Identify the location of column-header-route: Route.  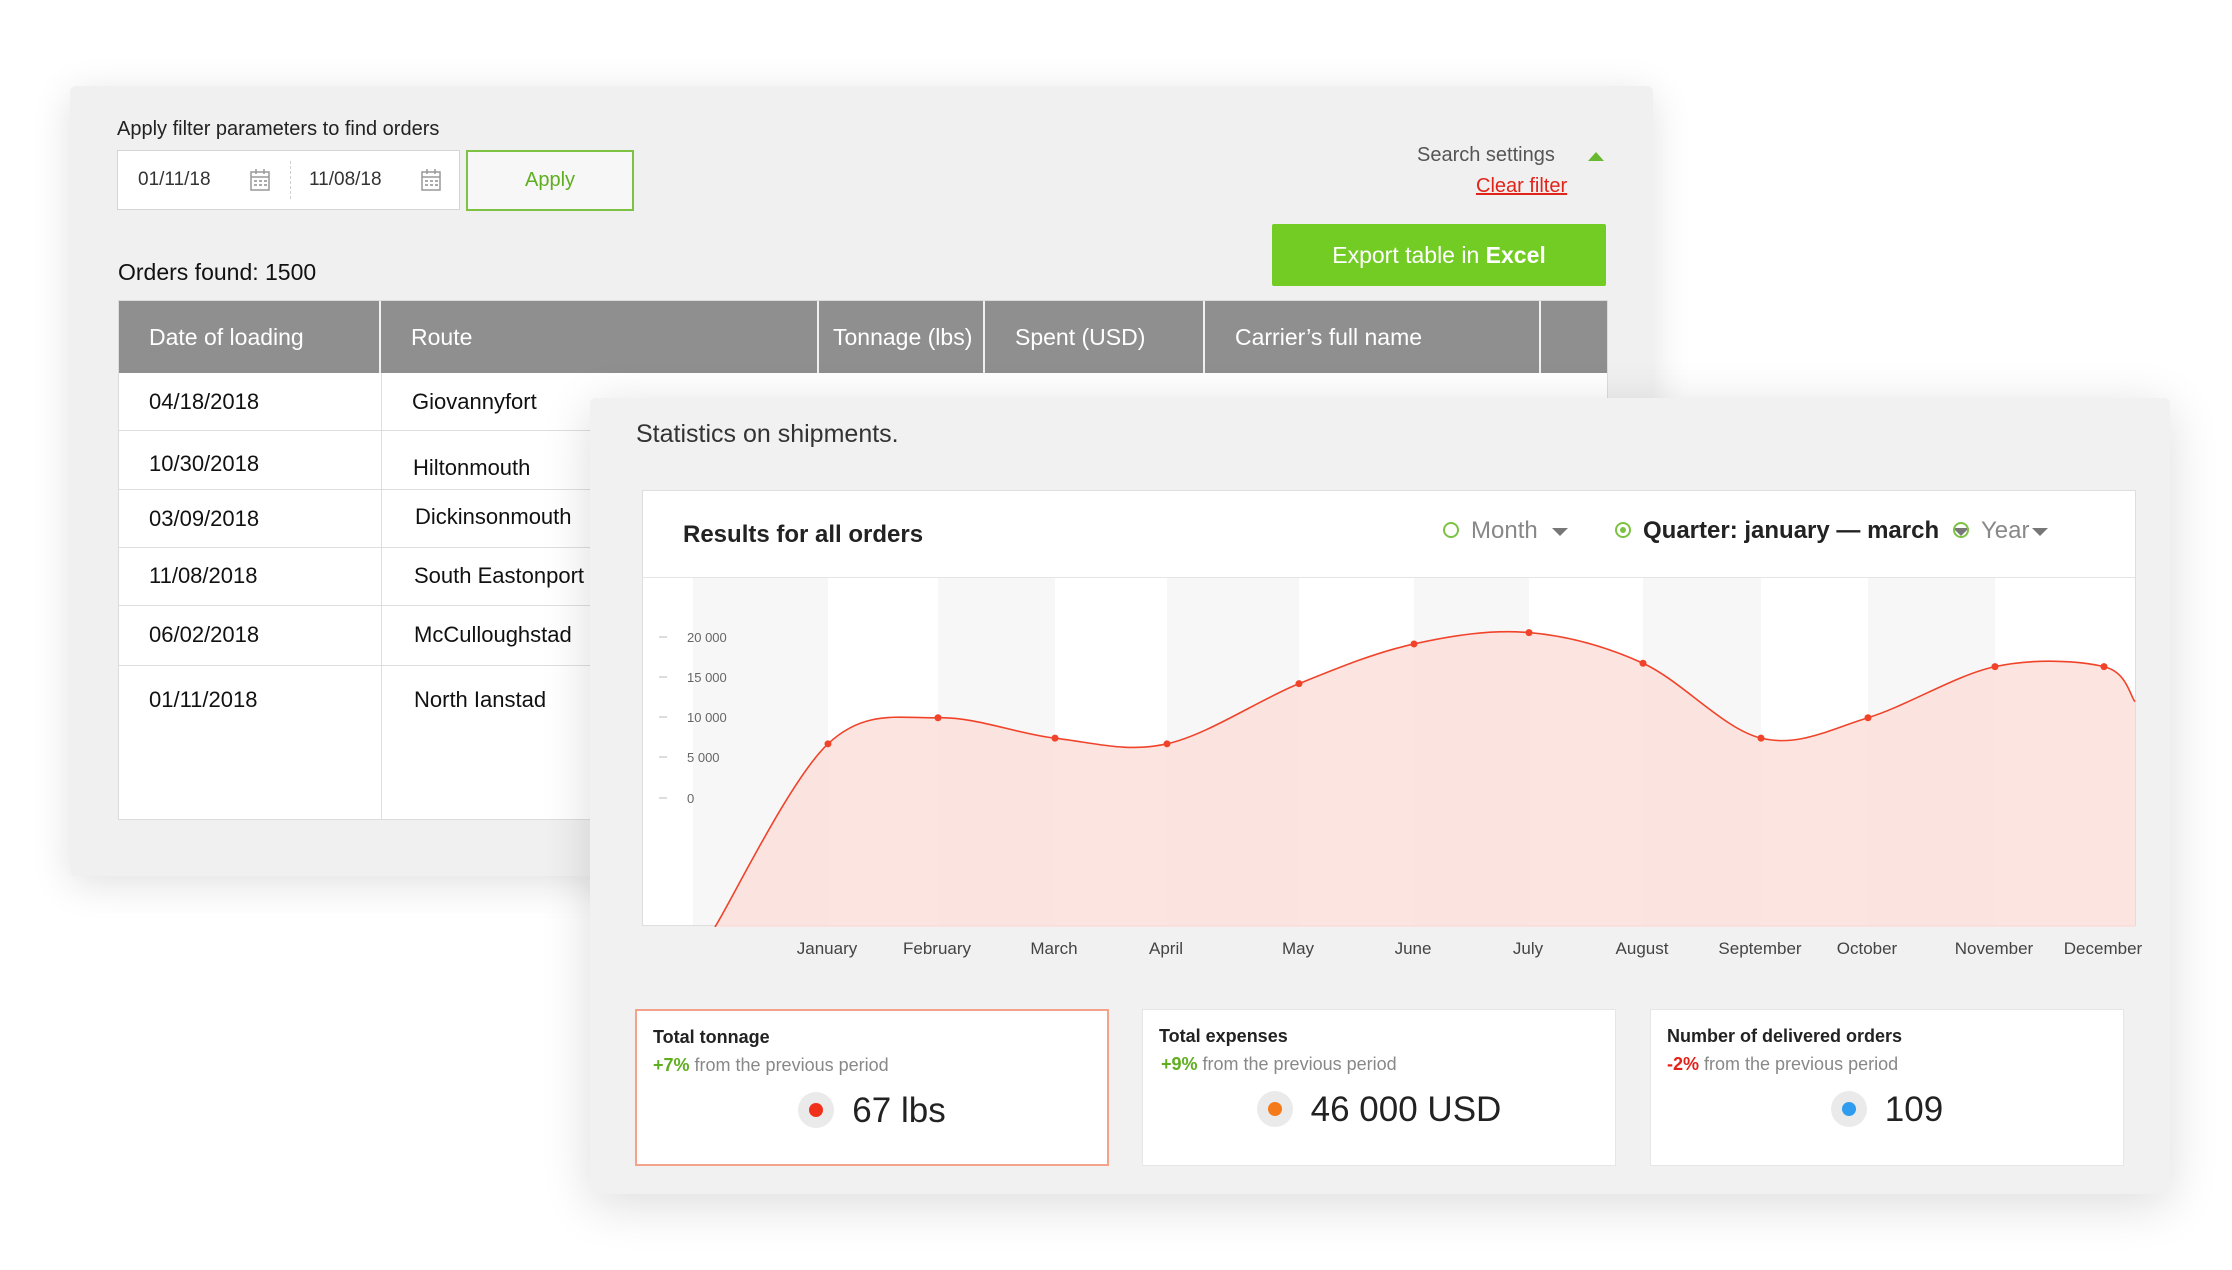
(600, 337).